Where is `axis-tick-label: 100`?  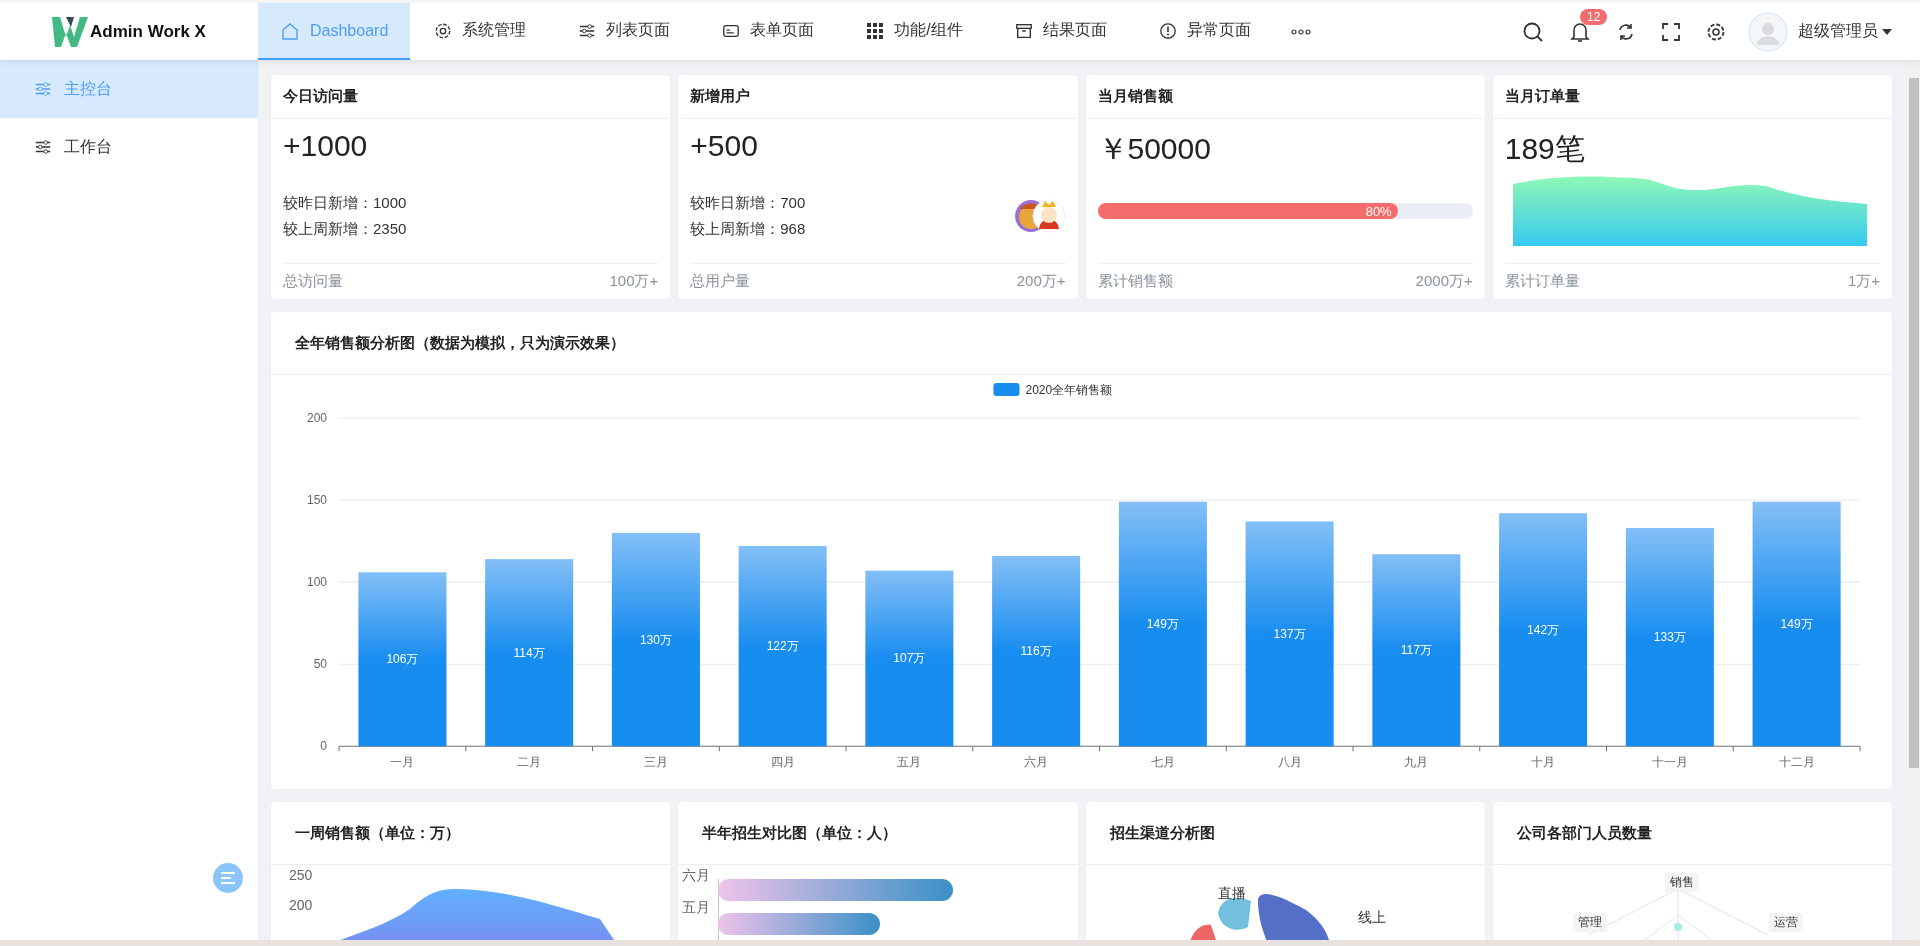
axis-tick-label: 100 is located at coordinates (317, 582).